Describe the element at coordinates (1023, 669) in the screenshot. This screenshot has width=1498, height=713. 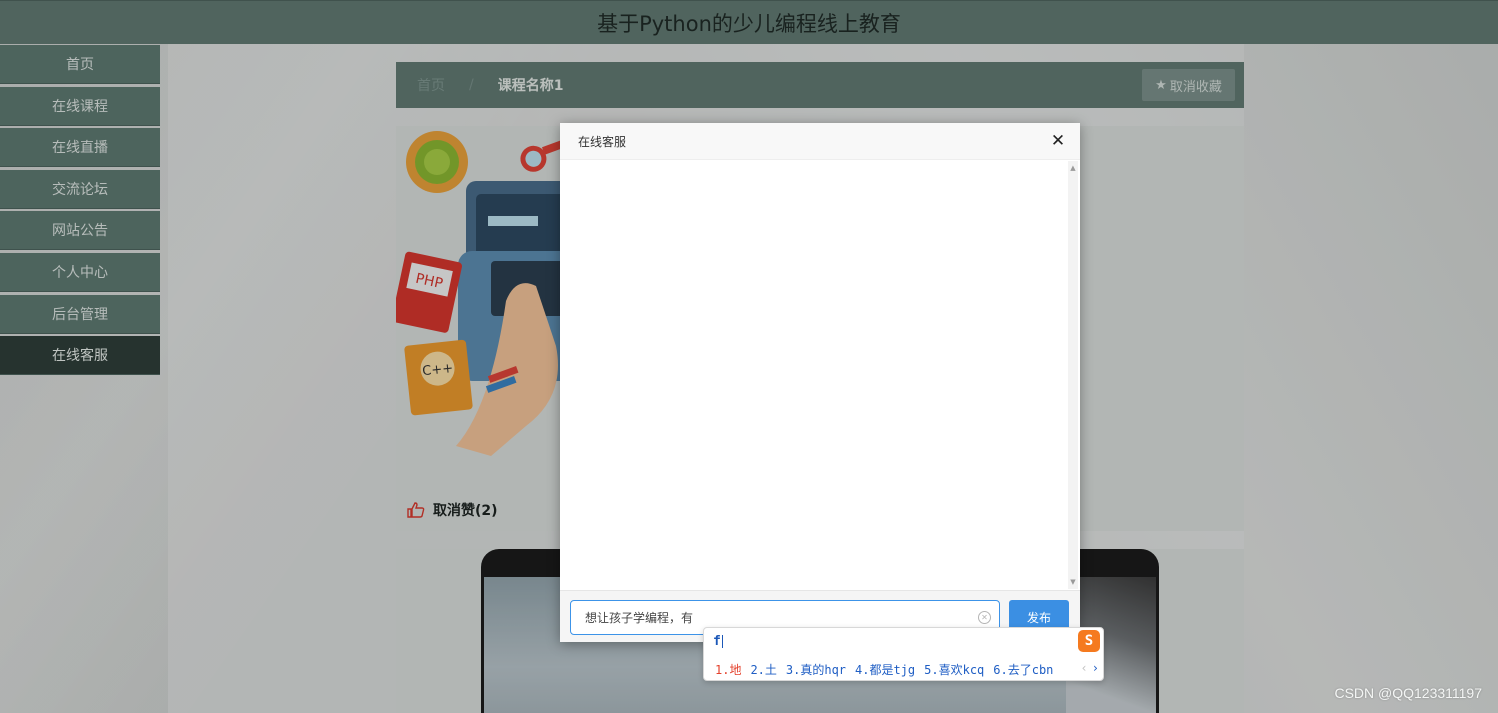
I see `ime-candidate: 6.去了cbn` at that location.